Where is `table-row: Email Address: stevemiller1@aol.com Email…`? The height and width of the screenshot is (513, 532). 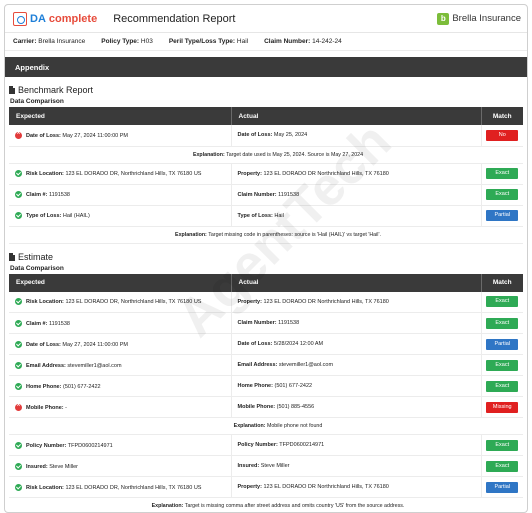 table-row: Email Address: stevemiller1@aol.com Email… is located at coordinates (266, 365).